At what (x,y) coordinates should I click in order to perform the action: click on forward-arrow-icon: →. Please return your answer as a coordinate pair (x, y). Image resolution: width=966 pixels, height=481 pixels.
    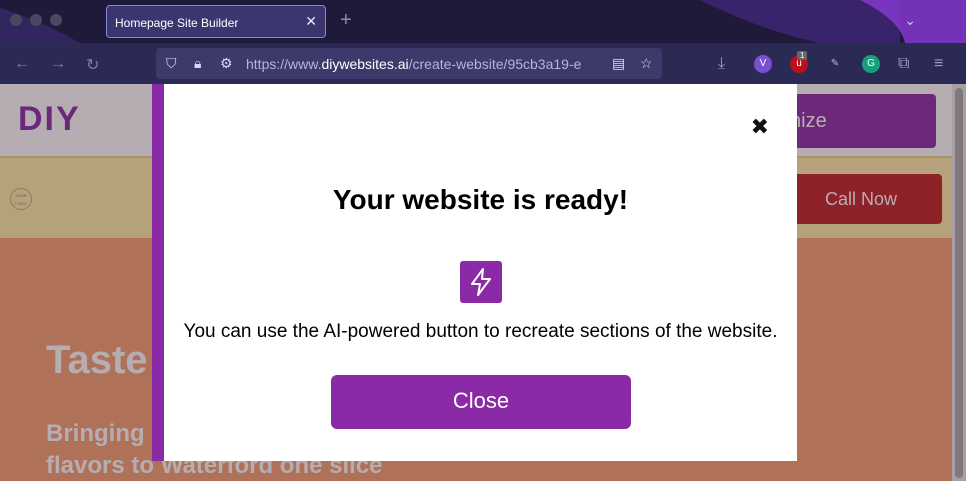
    Looking at the image, I should click on (58, 64).